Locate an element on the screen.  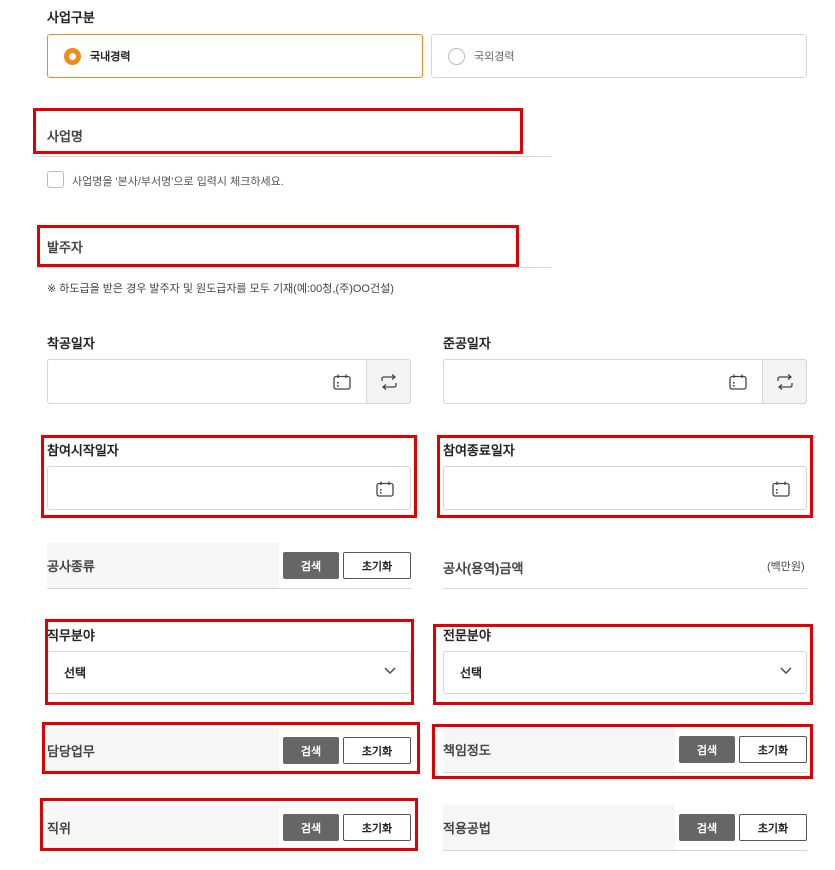
amount-unit: (백만원) is located at coordinates (786, 567).